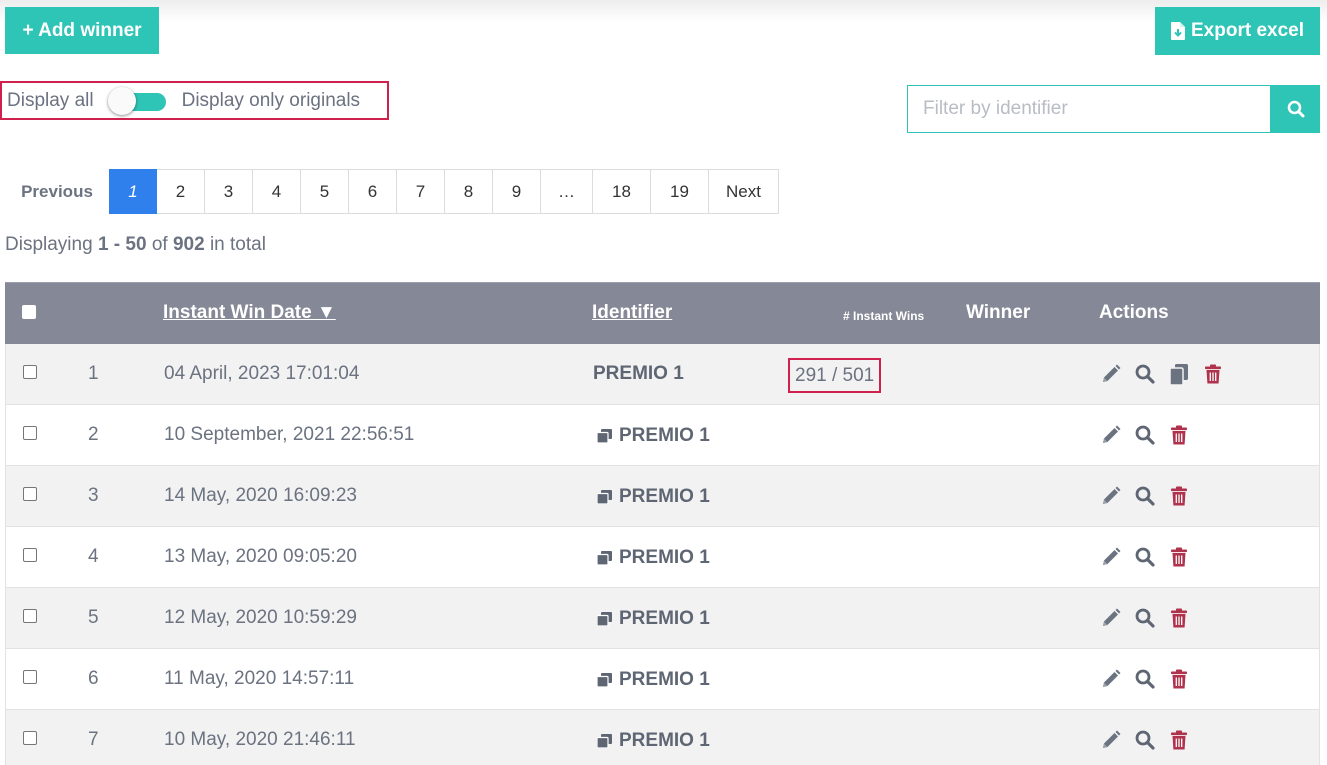 The height and width of the screenshot is (765, 1327). I want to click on summary-total: 902, so click(188, 244).